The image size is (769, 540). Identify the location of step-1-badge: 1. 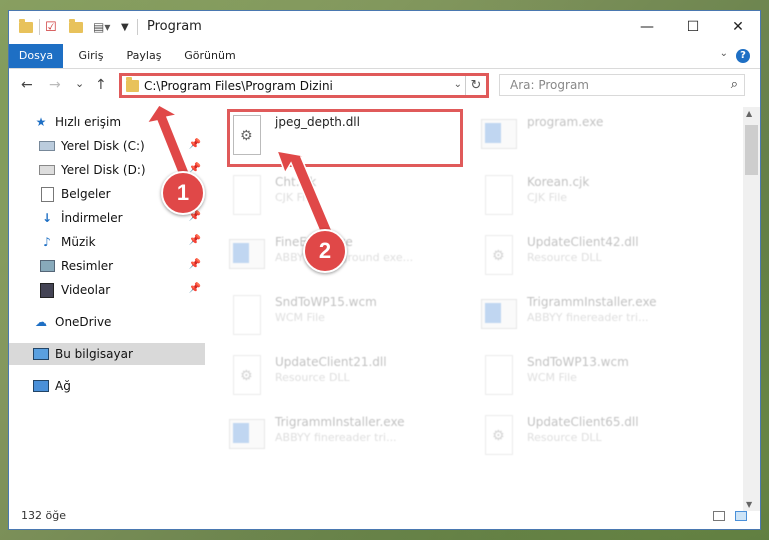
(183, 193).